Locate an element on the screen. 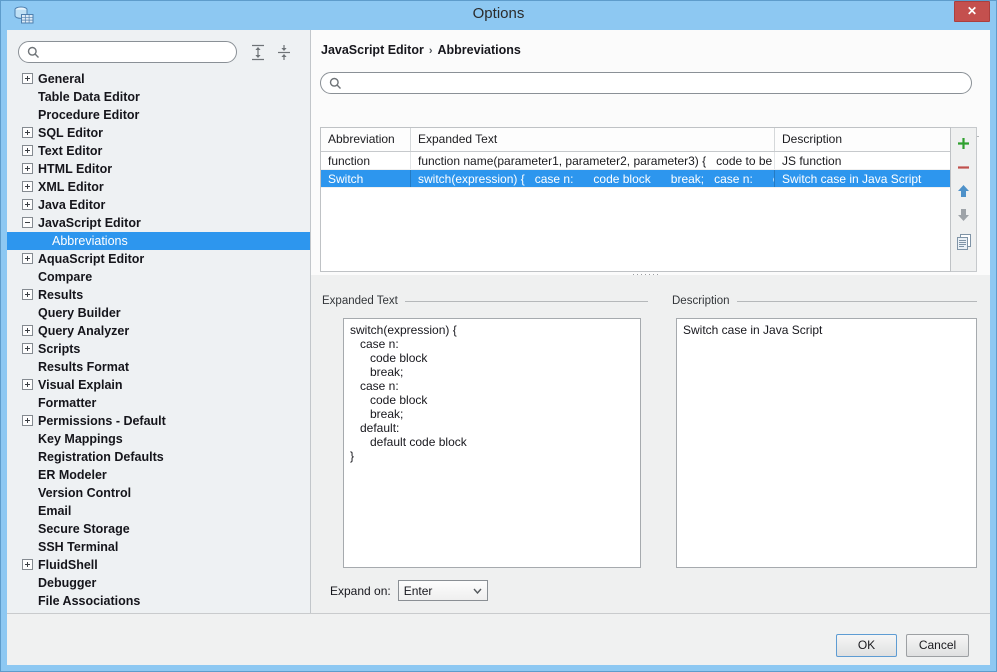 The image size is (997, 672). column-header: Expanded Text is located at coordinates (593, 139).